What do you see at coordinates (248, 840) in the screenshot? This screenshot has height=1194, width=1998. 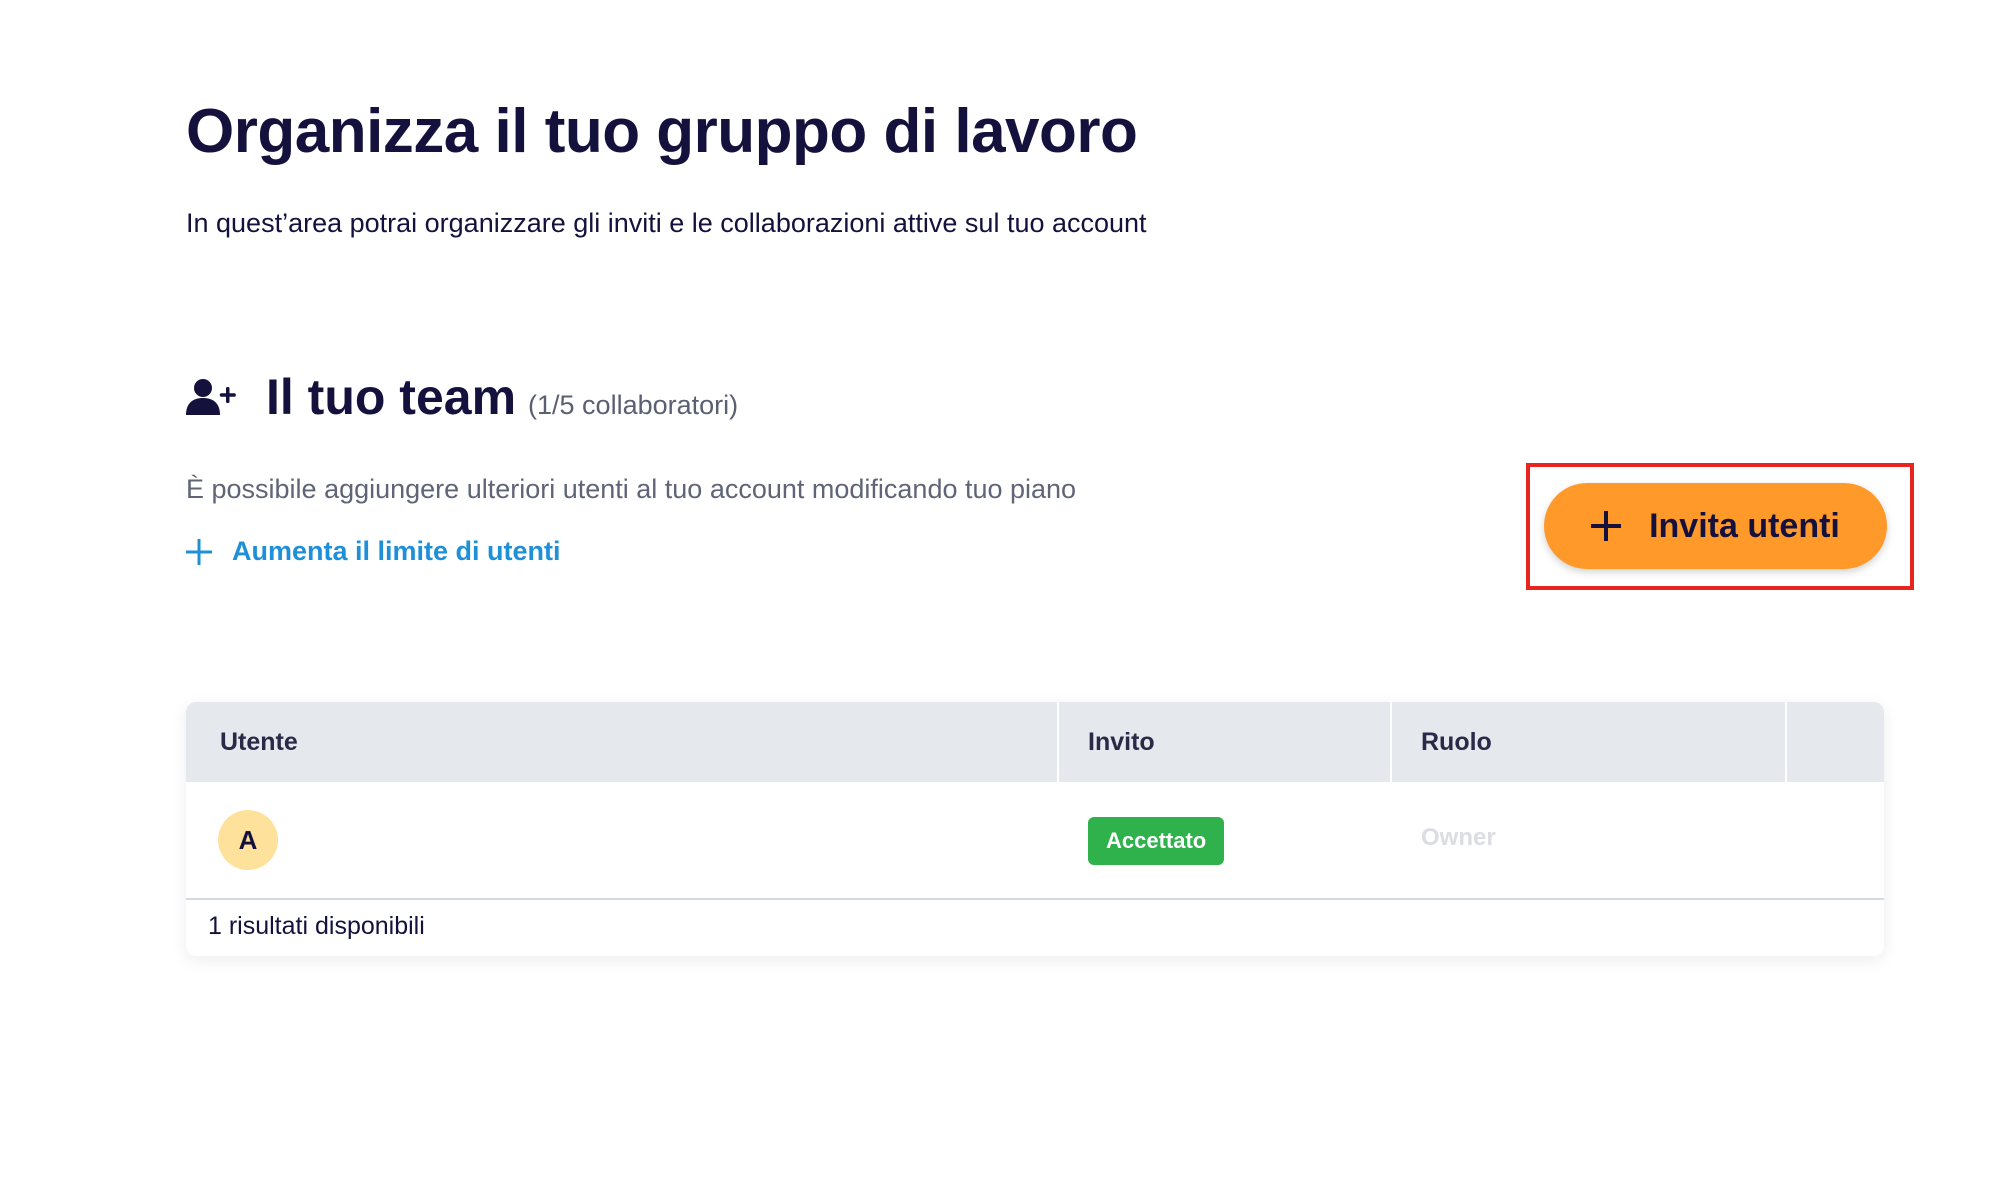 I see `avatar: A` at bounding box center [248, 840].